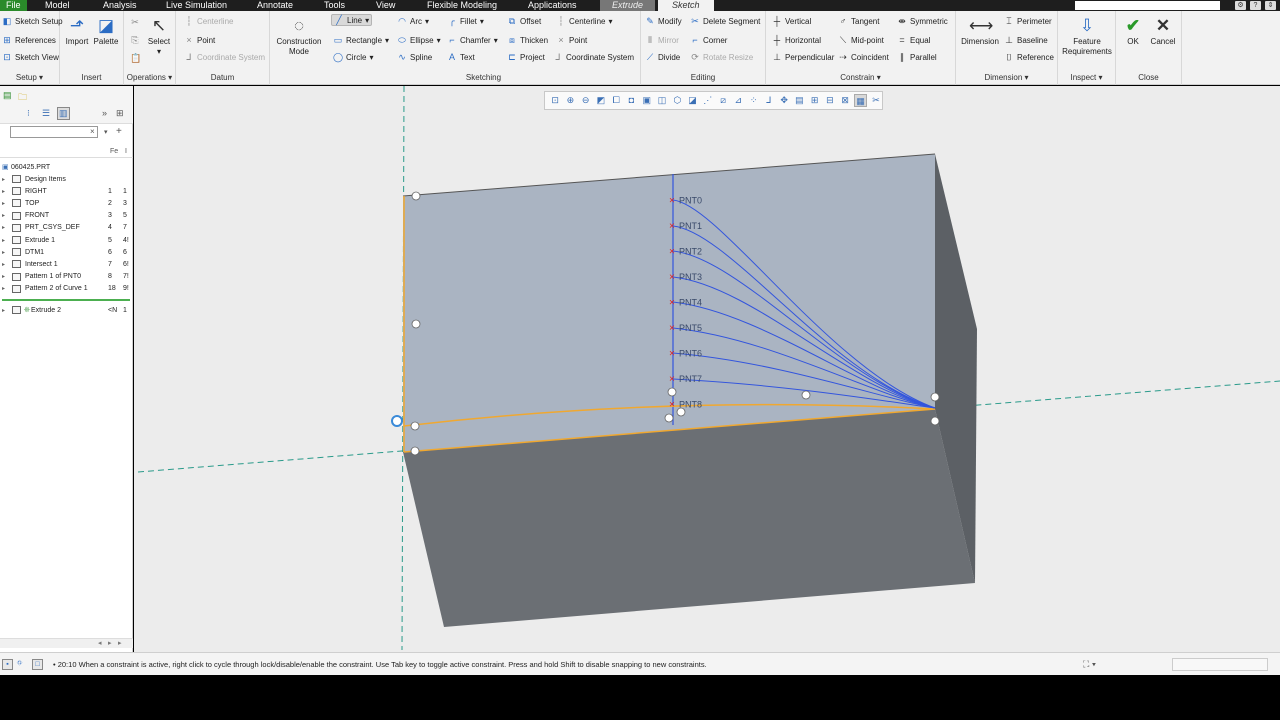 Image resolution: width=1280 pixels, height=720 pixels. What do you see at coordinates (7, 664) in the screenshot?
I see `message-log-icon: ▪` at bounding box center [7, 664].